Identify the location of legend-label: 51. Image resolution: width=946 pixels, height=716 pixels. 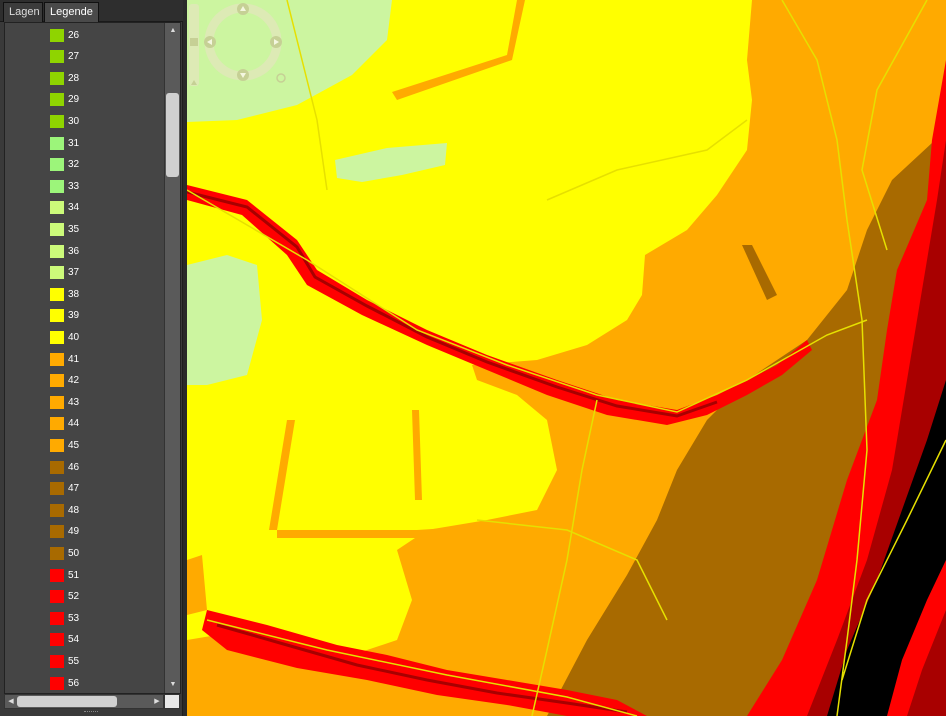
(74, 575).